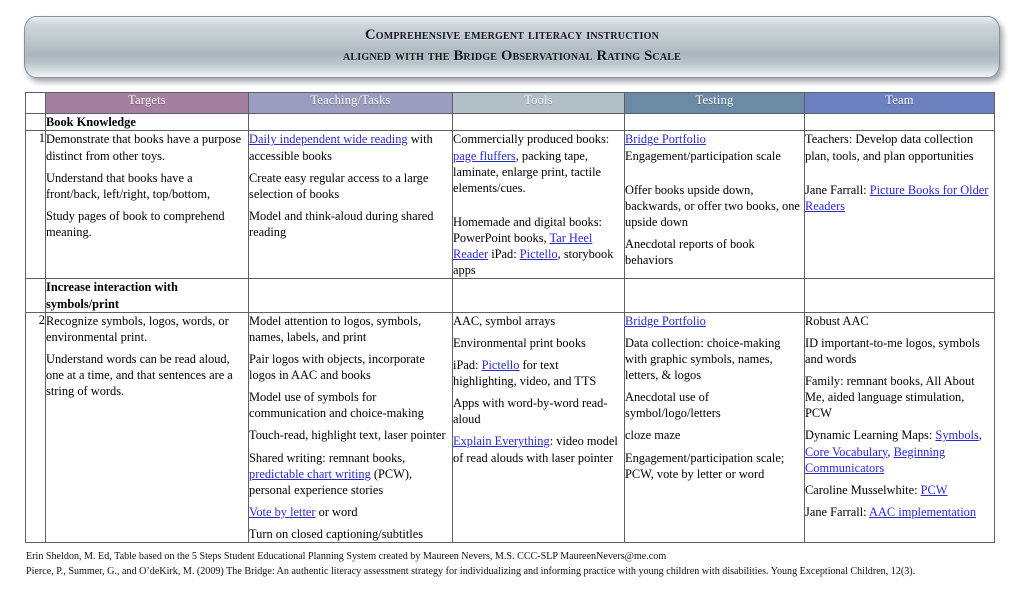 The image size is (1024, 609). What do you see at coordinates (530, 411) in the screenshot?
I see `tools-cell-paragraph: Apps with word-by-word read-aloud` at bounding box center [530, 411].